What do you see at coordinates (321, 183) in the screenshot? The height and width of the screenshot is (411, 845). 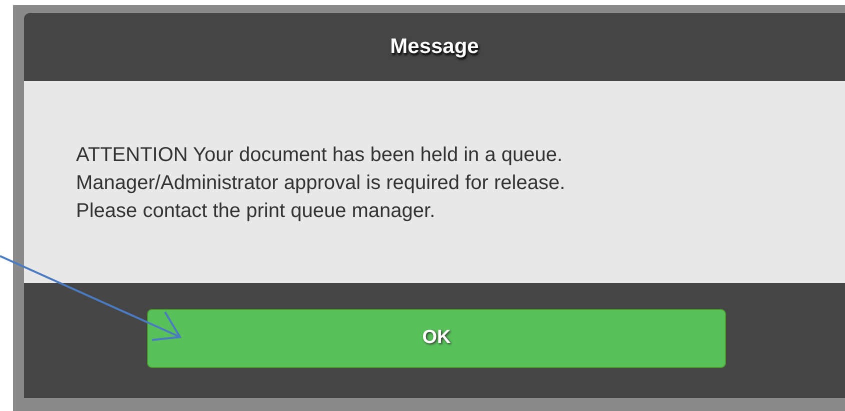 I see `message-text: ATTENTION Your document has been held in a queue. Manager/Administrator approval is required for release. Please contact the print queue manager.` at bounding box center [321, 183].